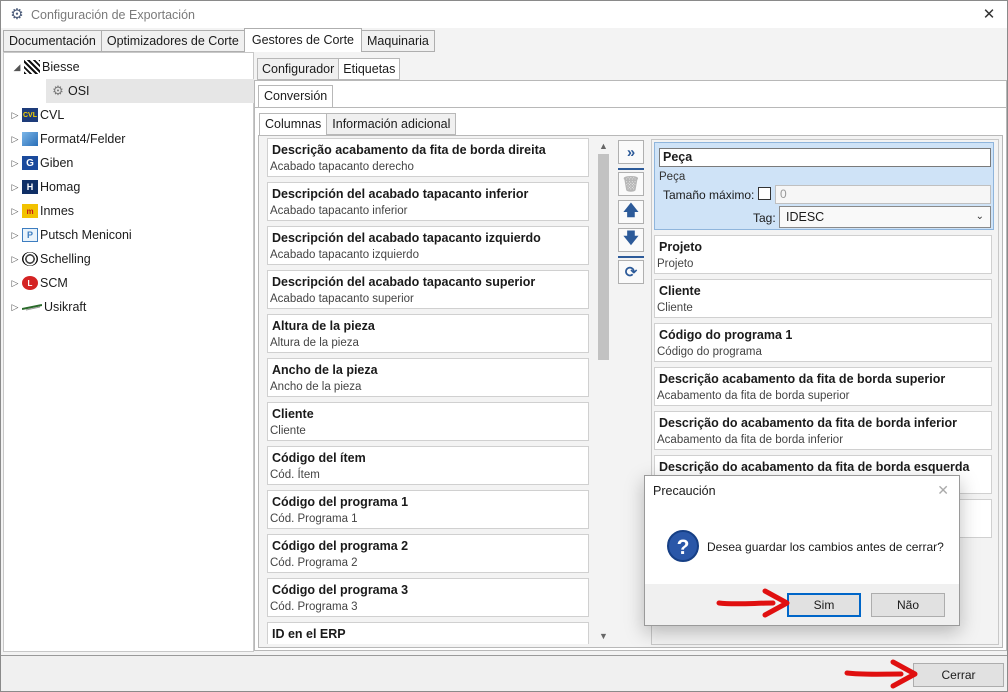  I want to click on field-name: Ancho de la pieza, so click(325, 370).